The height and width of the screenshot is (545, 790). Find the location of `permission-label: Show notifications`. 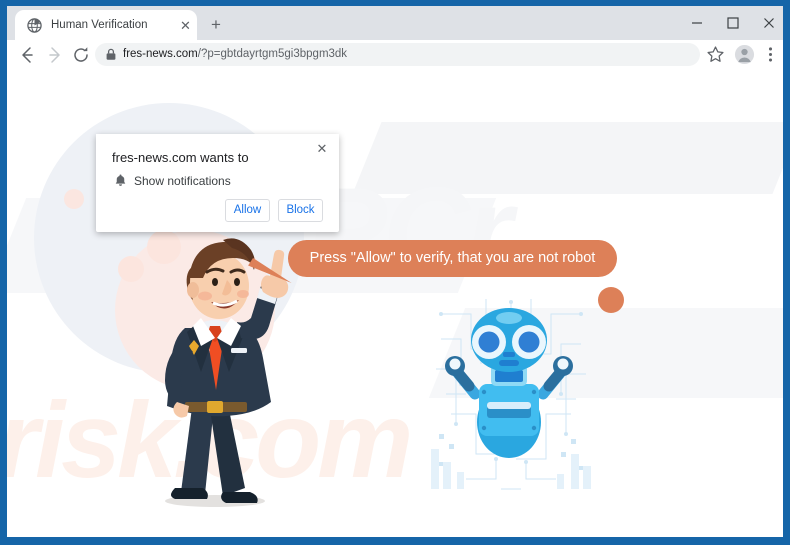

permission-label: Show notifications is located at coordinates (182, 181).